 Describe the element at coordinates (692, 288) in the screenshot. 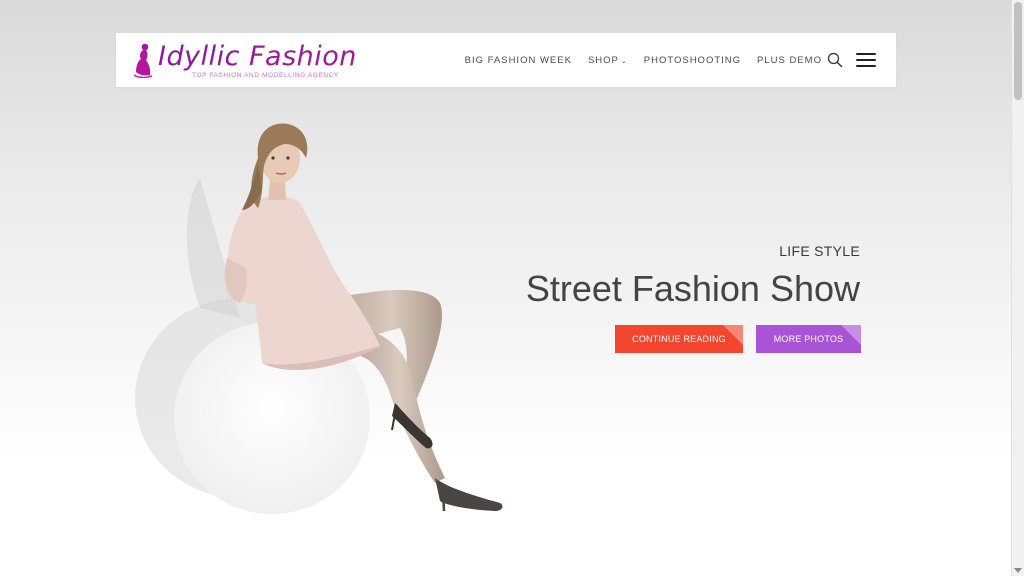

I see `hero-title: Street Fashion Show` at that location.